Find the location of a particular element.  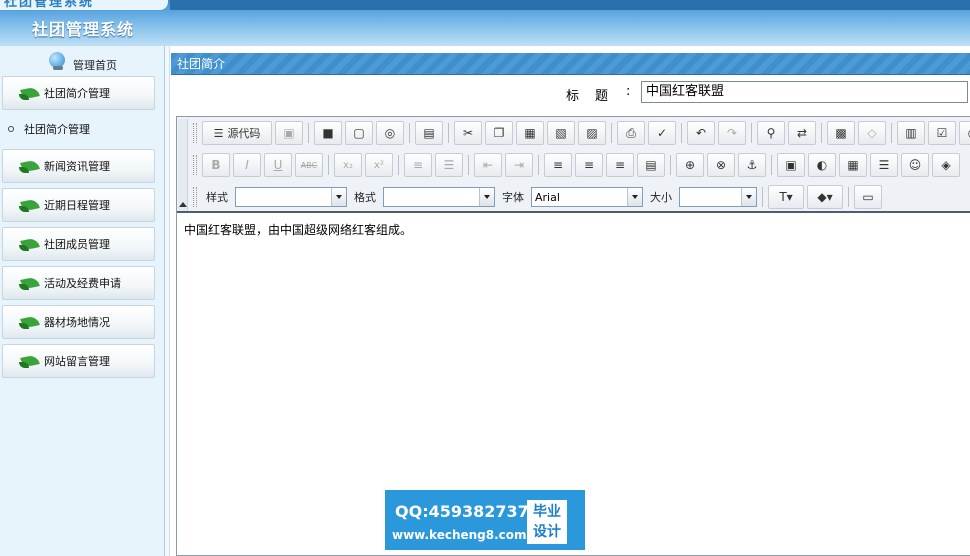

replace-icon: ⇄ is located at coordinates (802, 133).